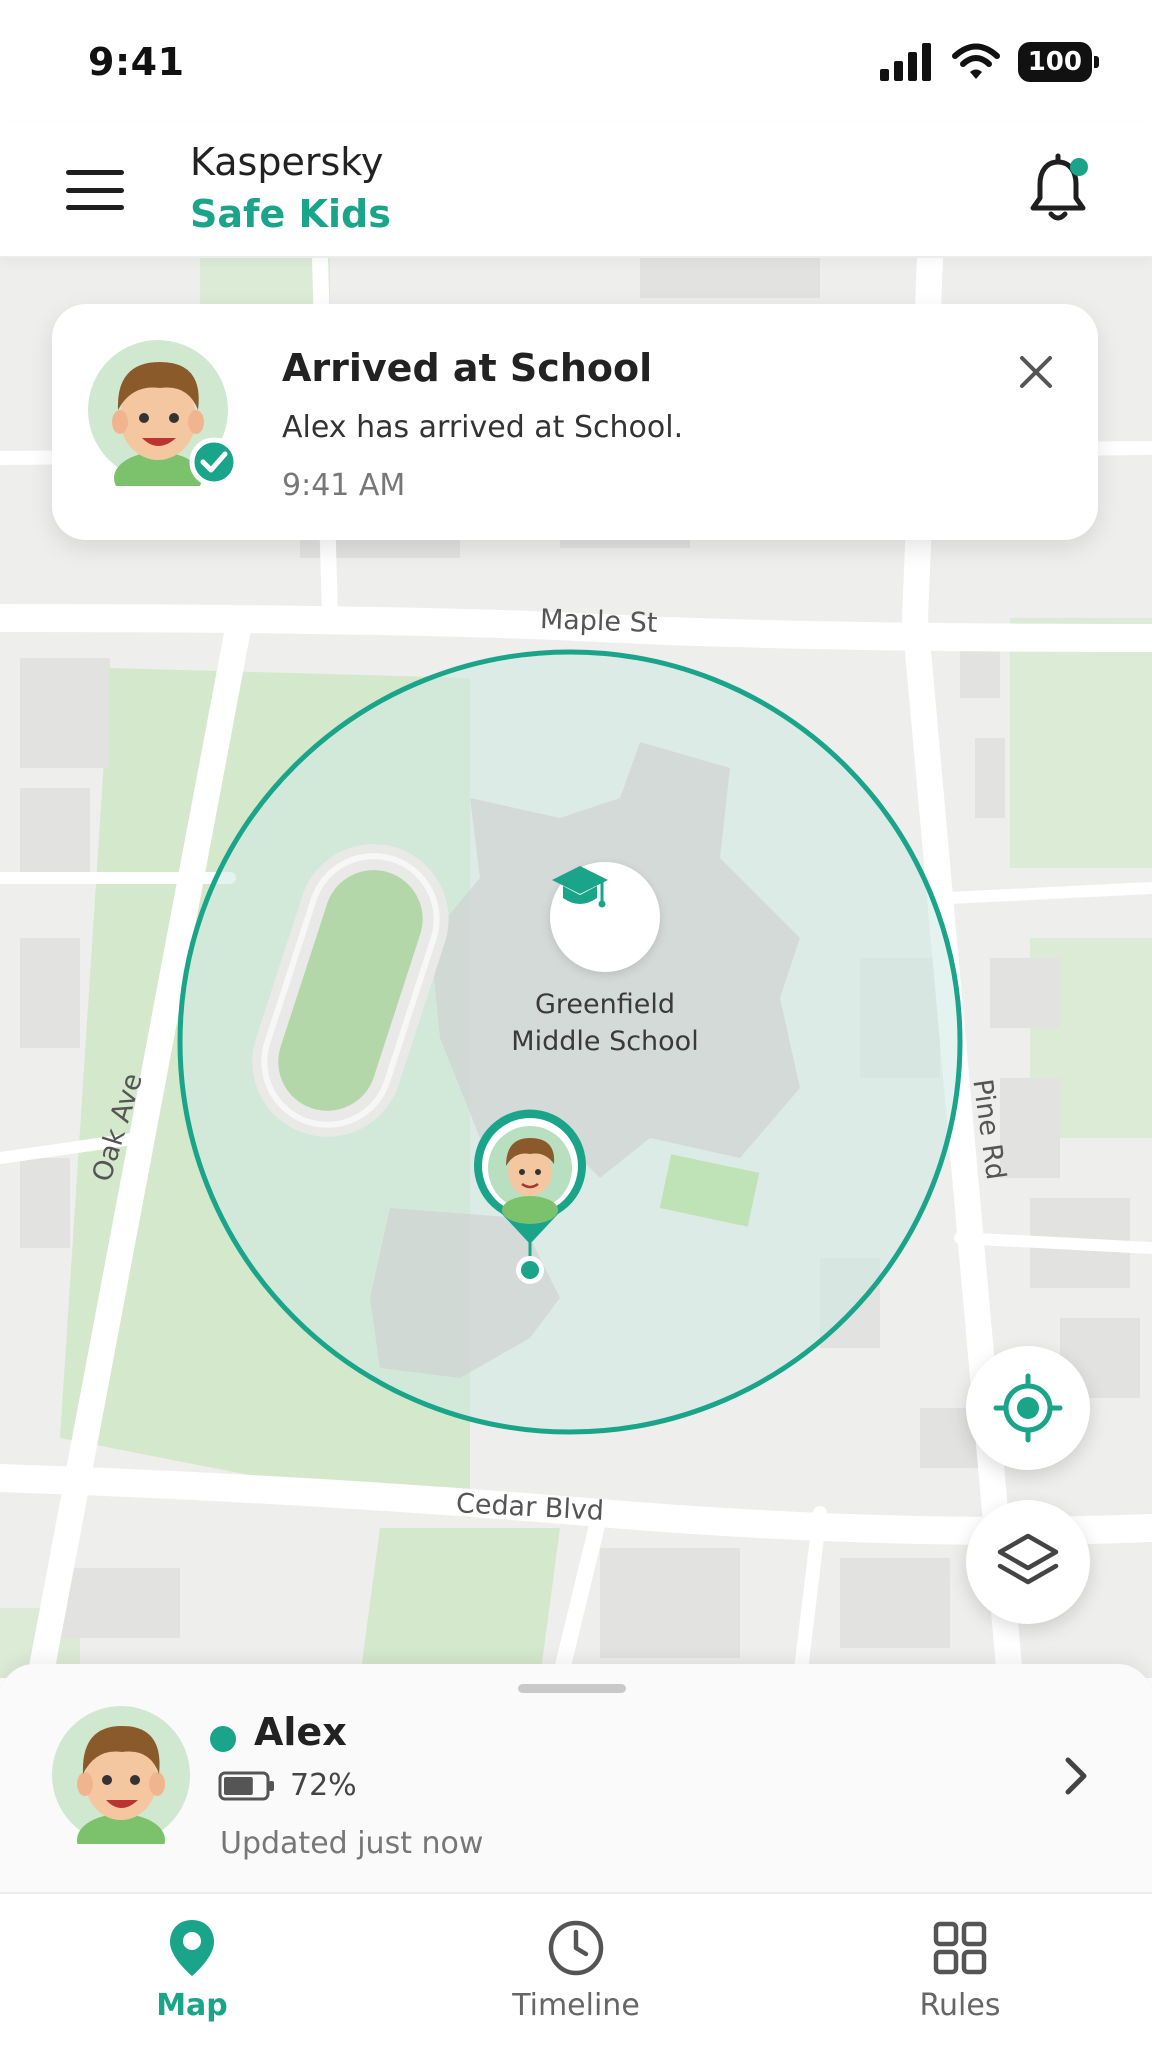 The width and height of the screenshot is (1152, 2048). I want to click on school-place-marker, so click(605, 917).